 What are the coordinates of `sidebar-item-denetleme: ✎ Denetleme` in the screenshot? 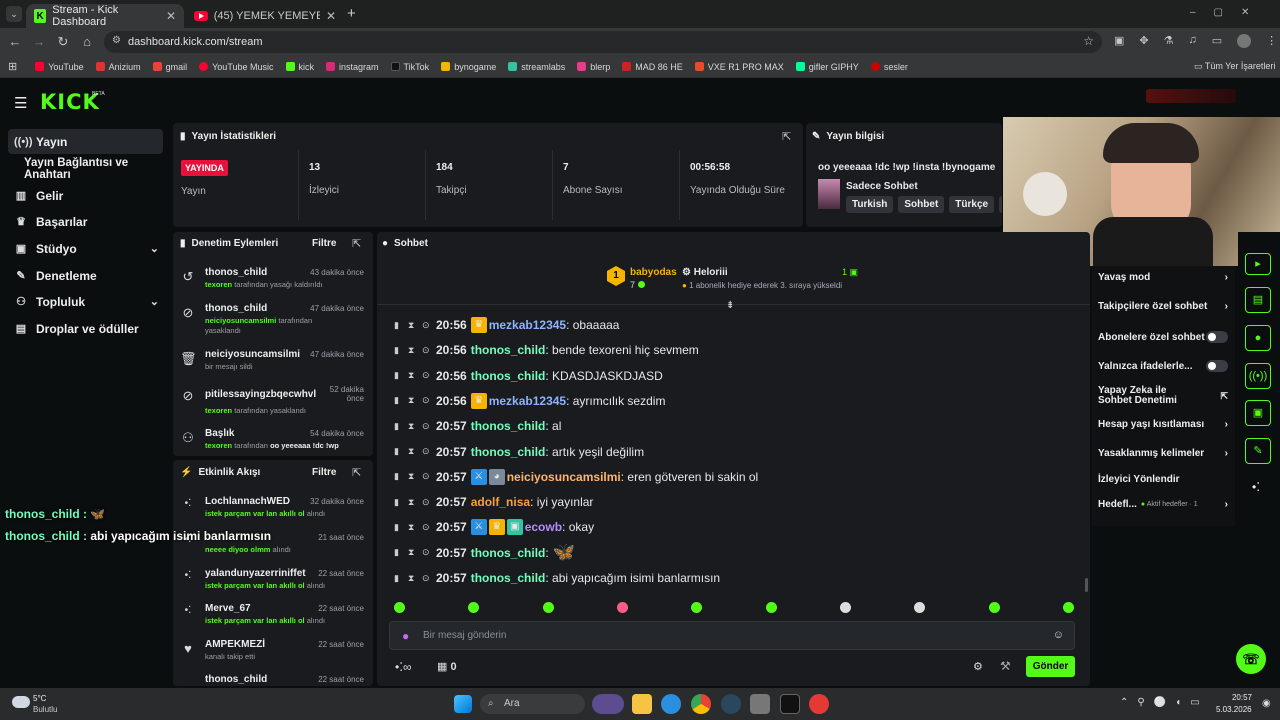 It's located at (85, 275).